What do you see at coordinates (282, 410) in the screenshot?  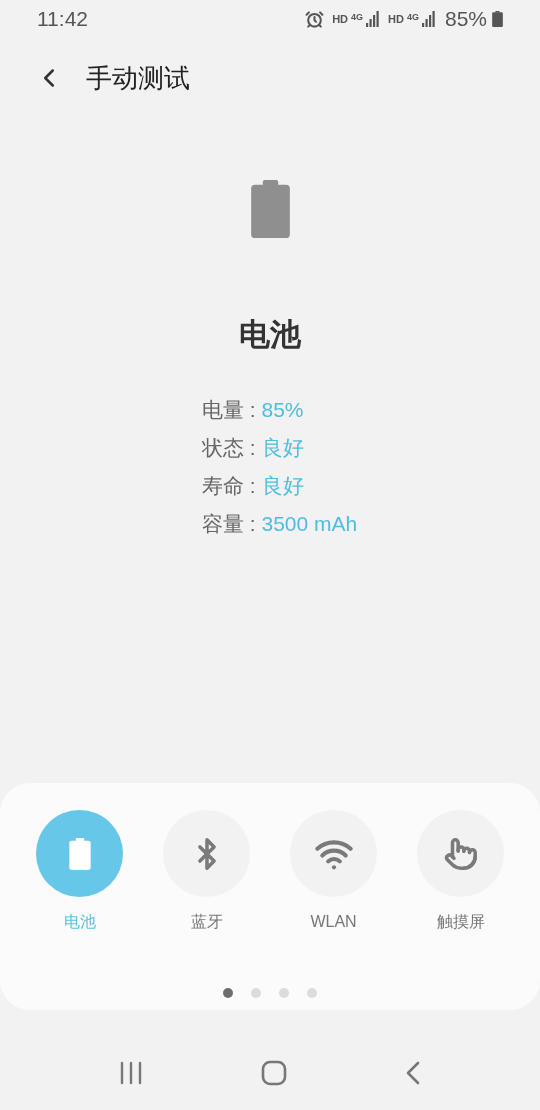 I see `info-value: 85%` at bounding box center [282, 410].